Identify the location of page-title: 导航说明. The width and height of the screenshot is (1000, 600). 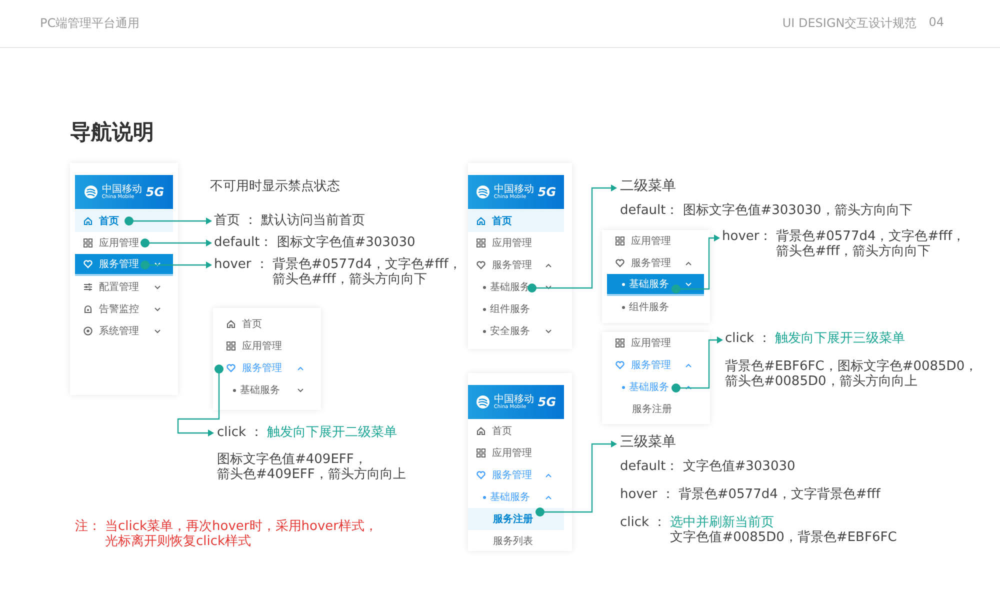
(112, 132).